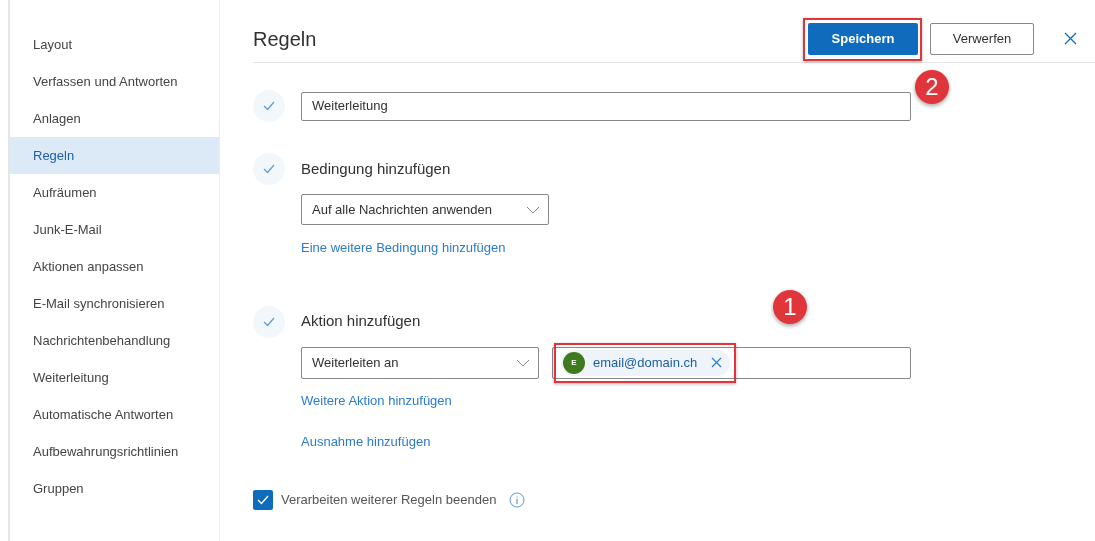 The height and width of the screenshot is (541, 1095). What do you see at coordinates (114, 118) in the screenshot?
I see `nav-item: Anlagen` at bounding box center [114, 118].